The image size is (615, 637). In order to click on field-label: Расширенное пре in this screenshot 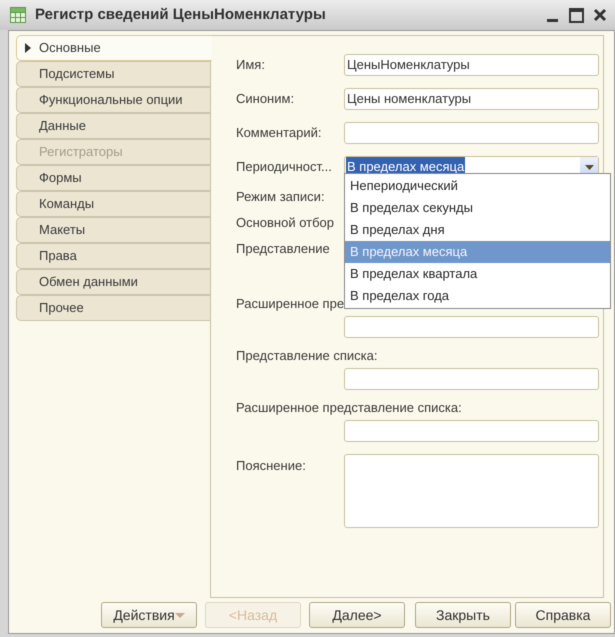, I will do `click(290, 304)`.